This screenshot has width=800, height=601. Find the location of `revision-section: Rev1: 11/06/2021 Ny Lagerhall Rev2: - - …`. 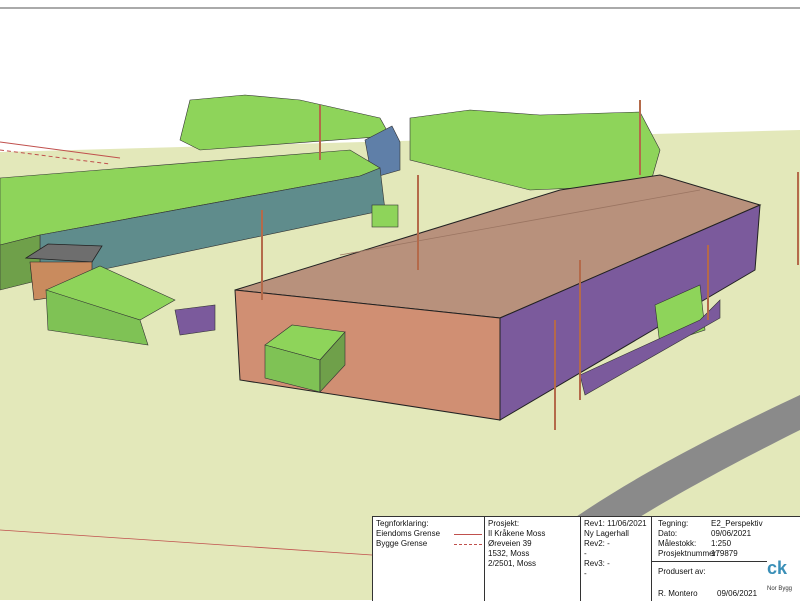

revision-section: Rev1: 11/06/2021 Ny Lagerhall Rev2: - - … is located at coordinates (616, 559).